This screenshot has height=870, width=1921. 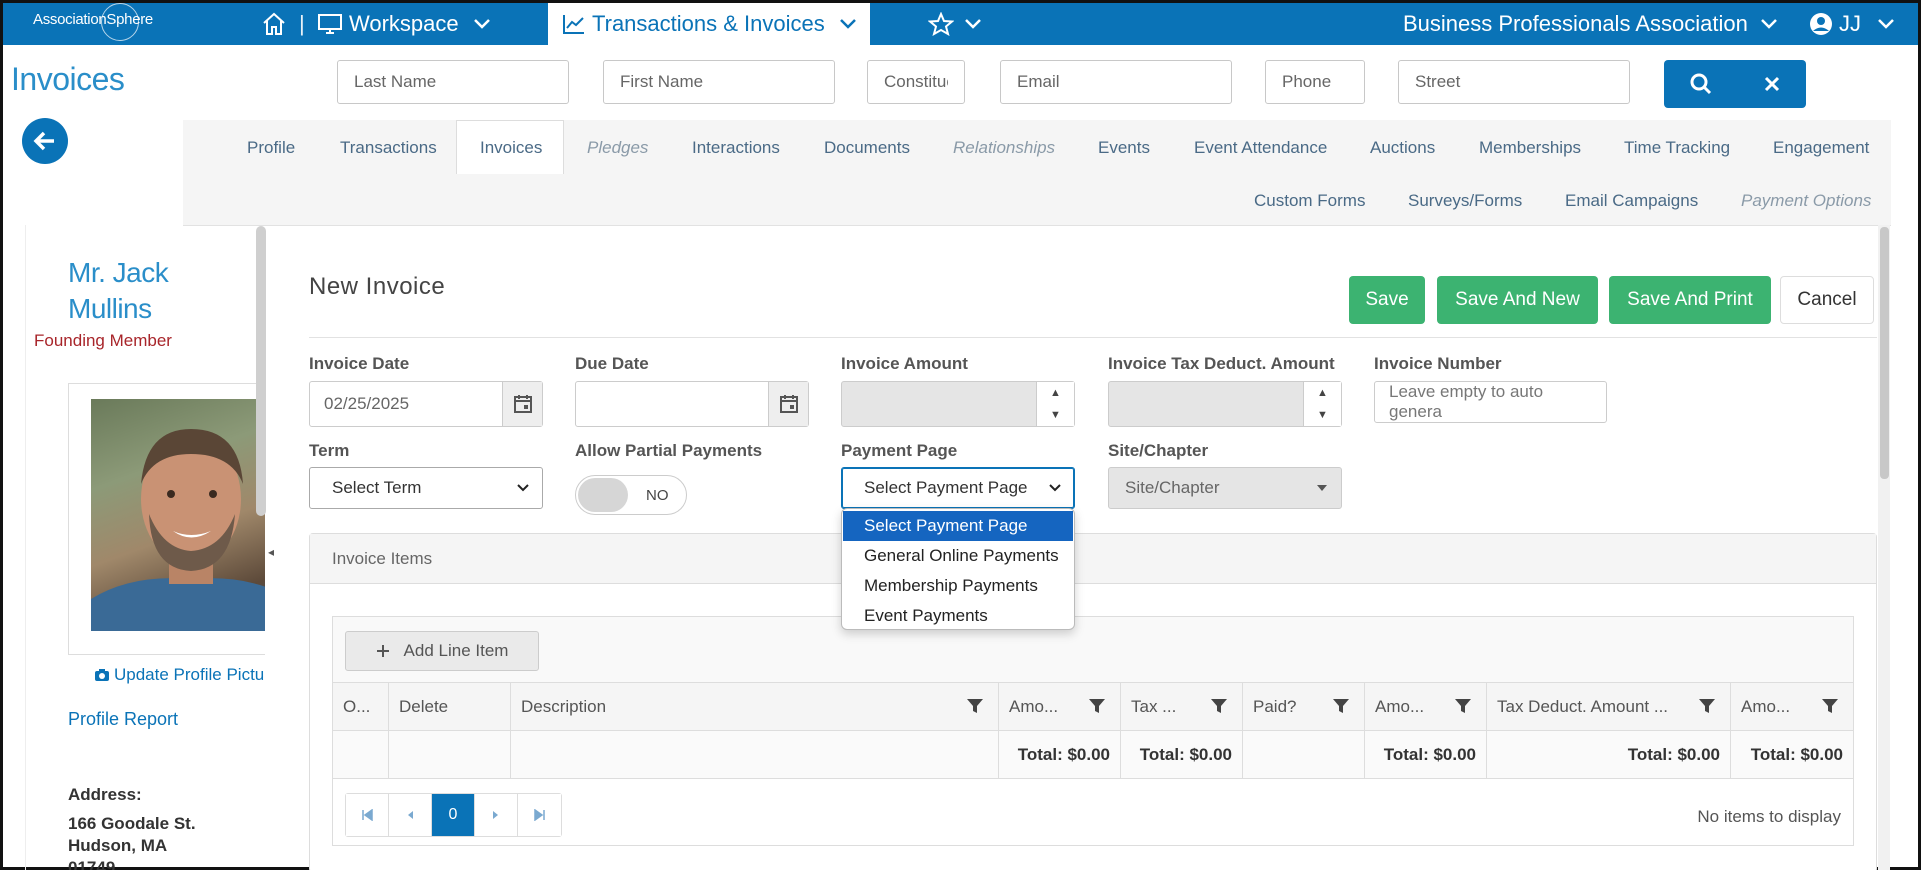 I want to click on column-header-description: Description, so click(x=755, y=707).